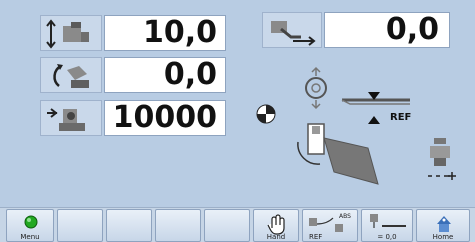 This screenshot has width=475, height=242. I want to click on home-label: Home, so click(443, 237).